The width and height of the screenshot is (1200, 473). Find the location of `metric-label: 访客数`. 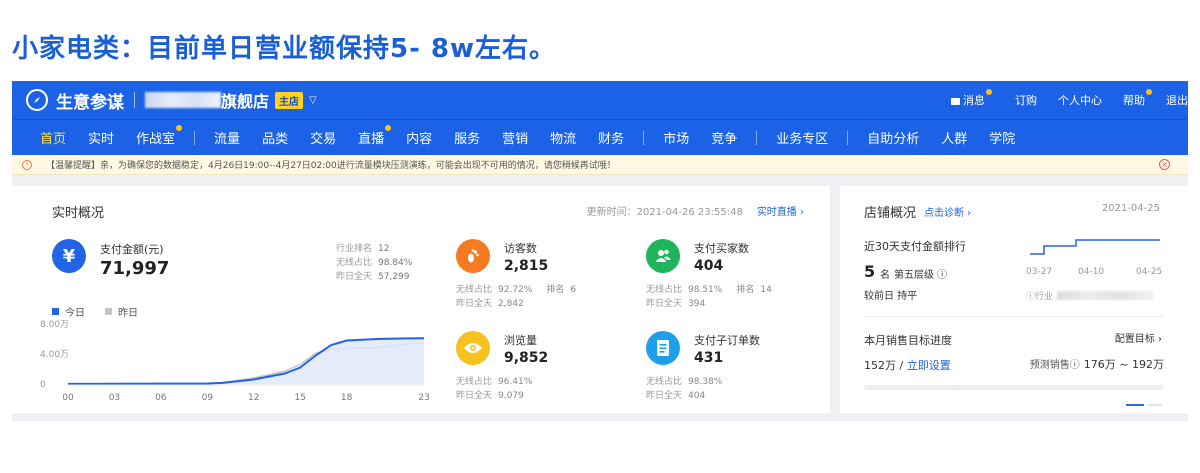

metric-label: 访客数 is located at coordinates (520, 248).